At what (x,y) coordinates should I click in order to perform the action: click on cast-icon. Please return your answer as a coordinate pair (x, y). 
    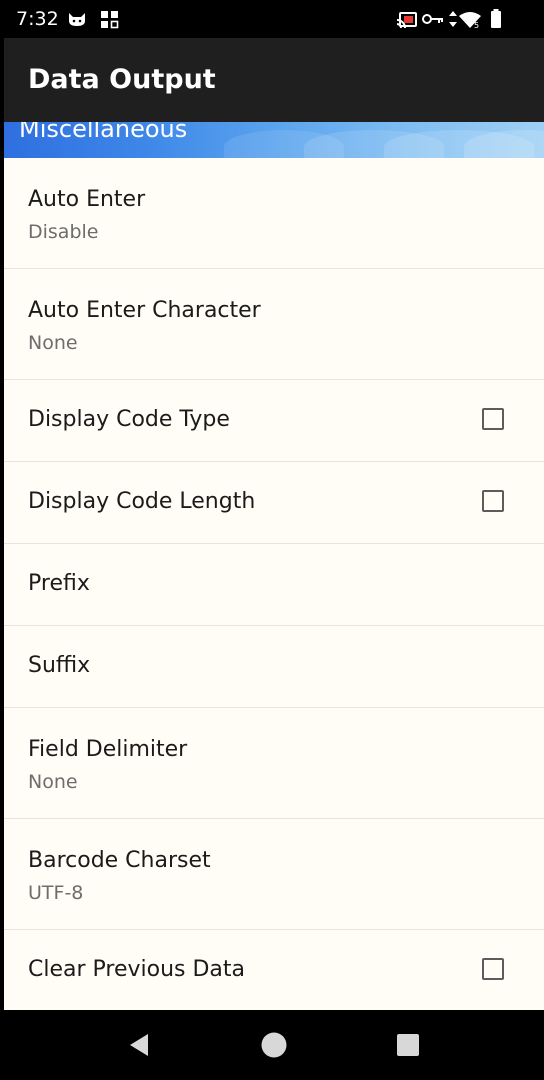
    Looking at the image, I should click on (407, 20).